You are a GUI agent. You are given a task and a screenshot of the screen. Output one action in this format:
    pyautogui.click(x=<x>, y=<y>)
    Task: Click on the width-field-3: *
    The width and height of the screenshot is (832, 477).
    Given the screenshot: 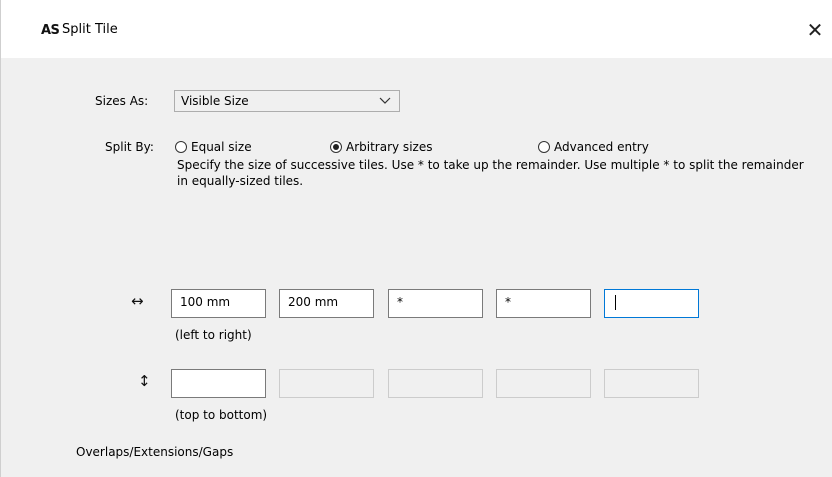 What is the action you would take?
    pyautogui.click(x=435, y=303)
    